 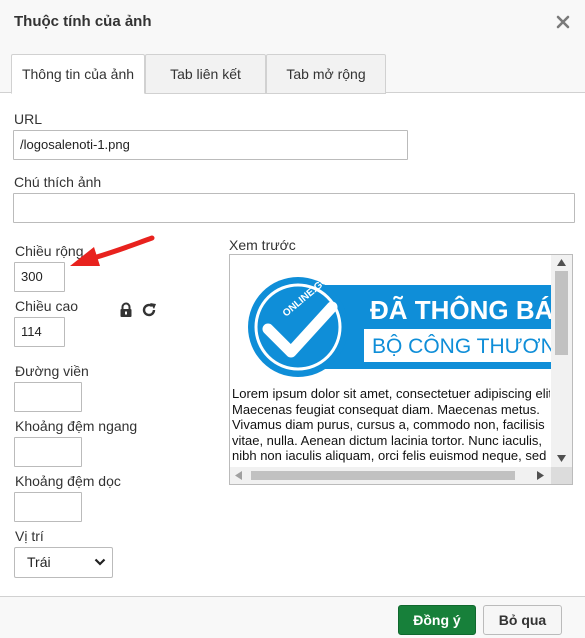 I want to click on dialog-titlebar: Thuộc tính của ảnh, so click(x=292, y=22).